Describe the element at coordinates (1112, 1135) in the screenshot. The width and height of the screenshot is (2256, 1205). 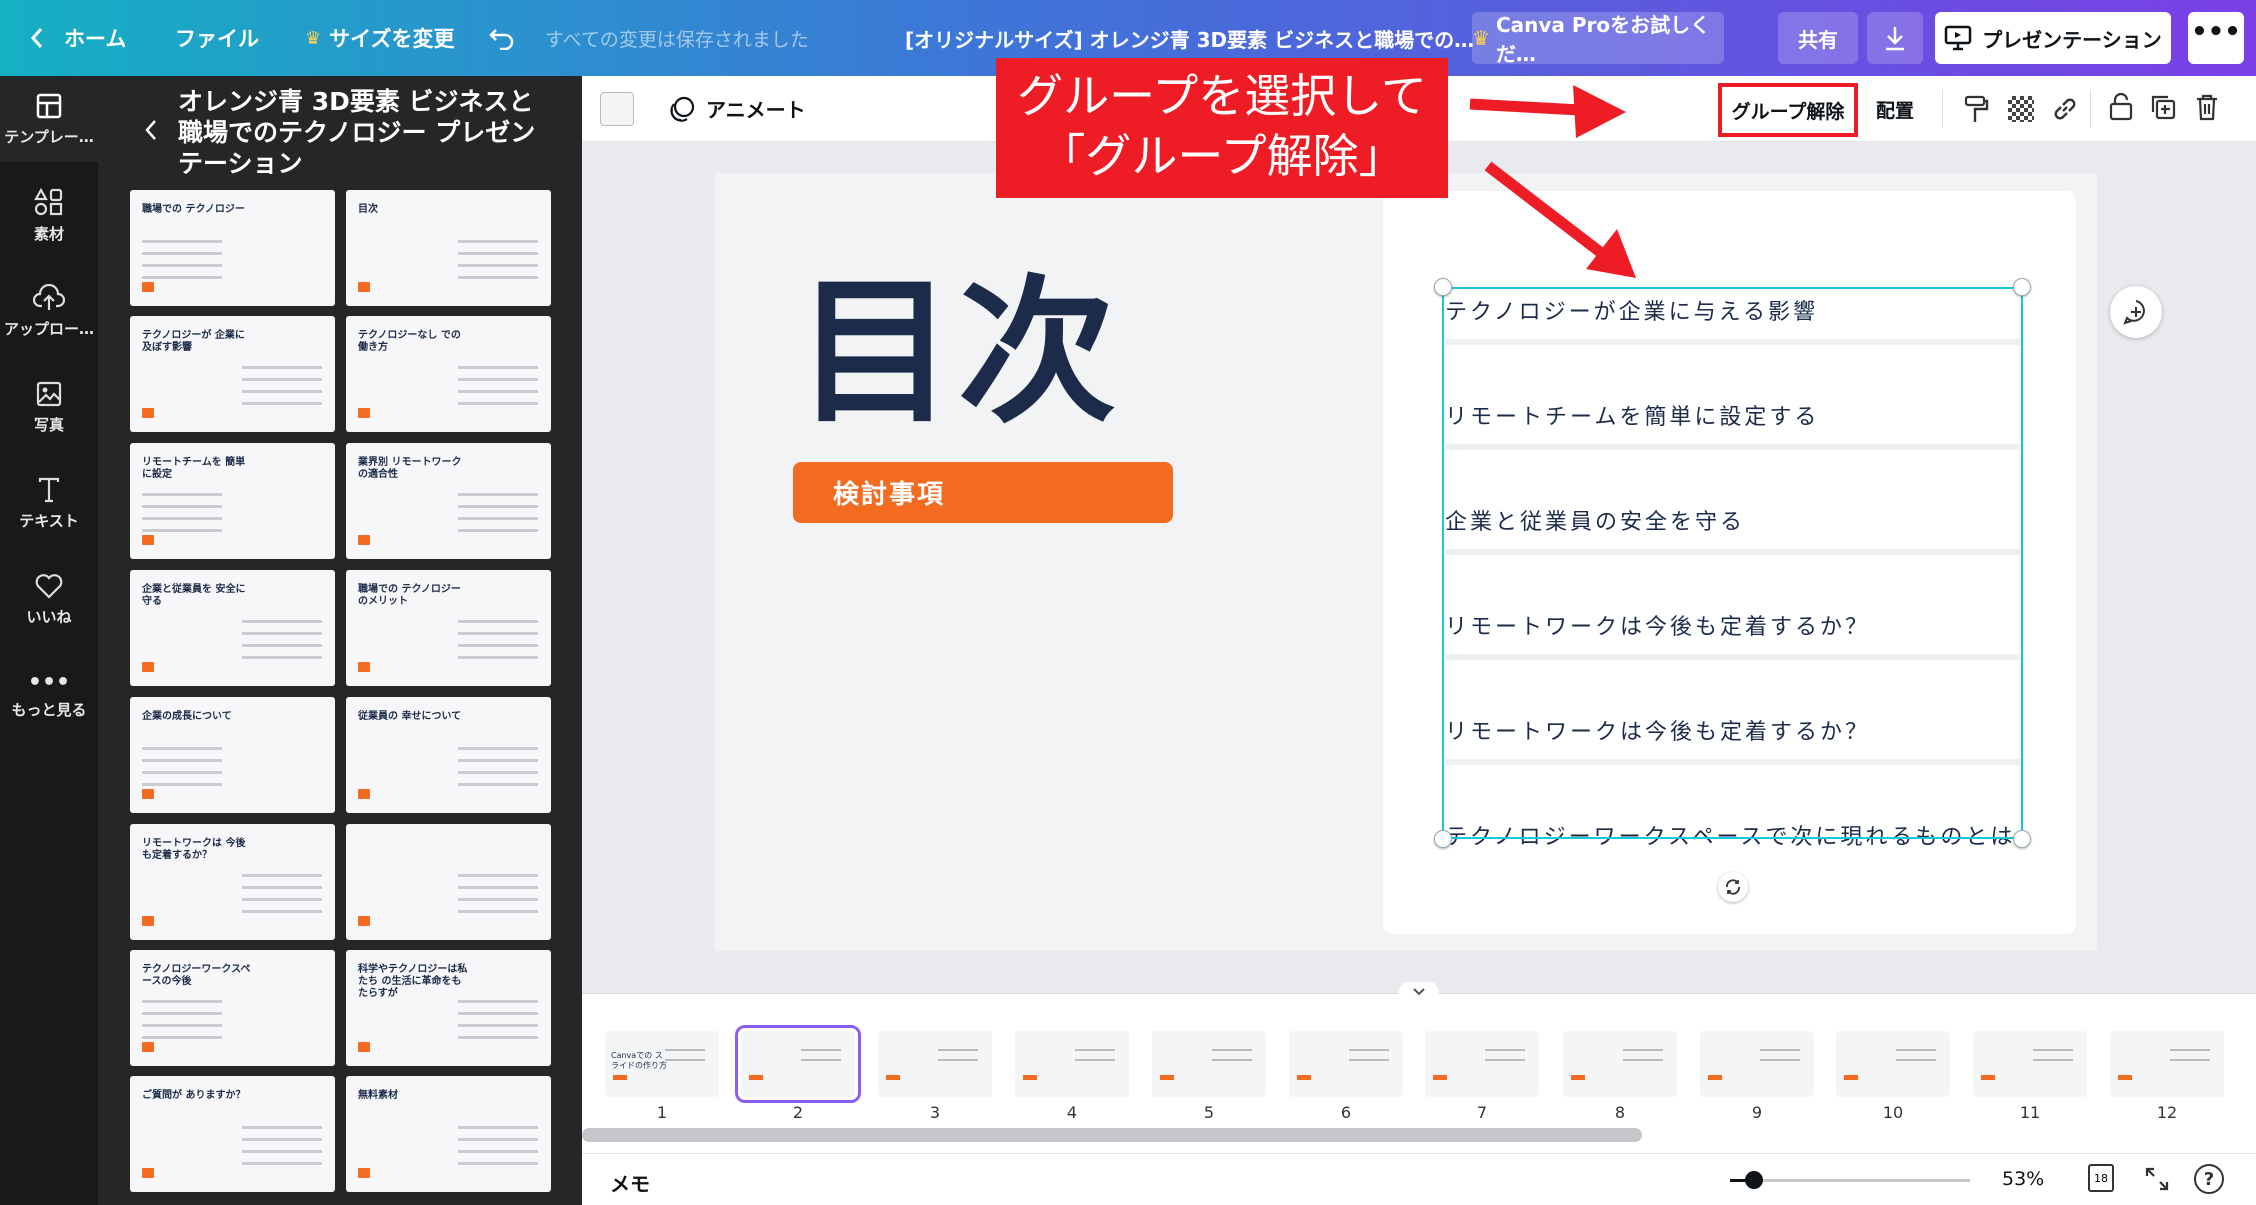
I see `filmstrip-scrollbar` at that location.